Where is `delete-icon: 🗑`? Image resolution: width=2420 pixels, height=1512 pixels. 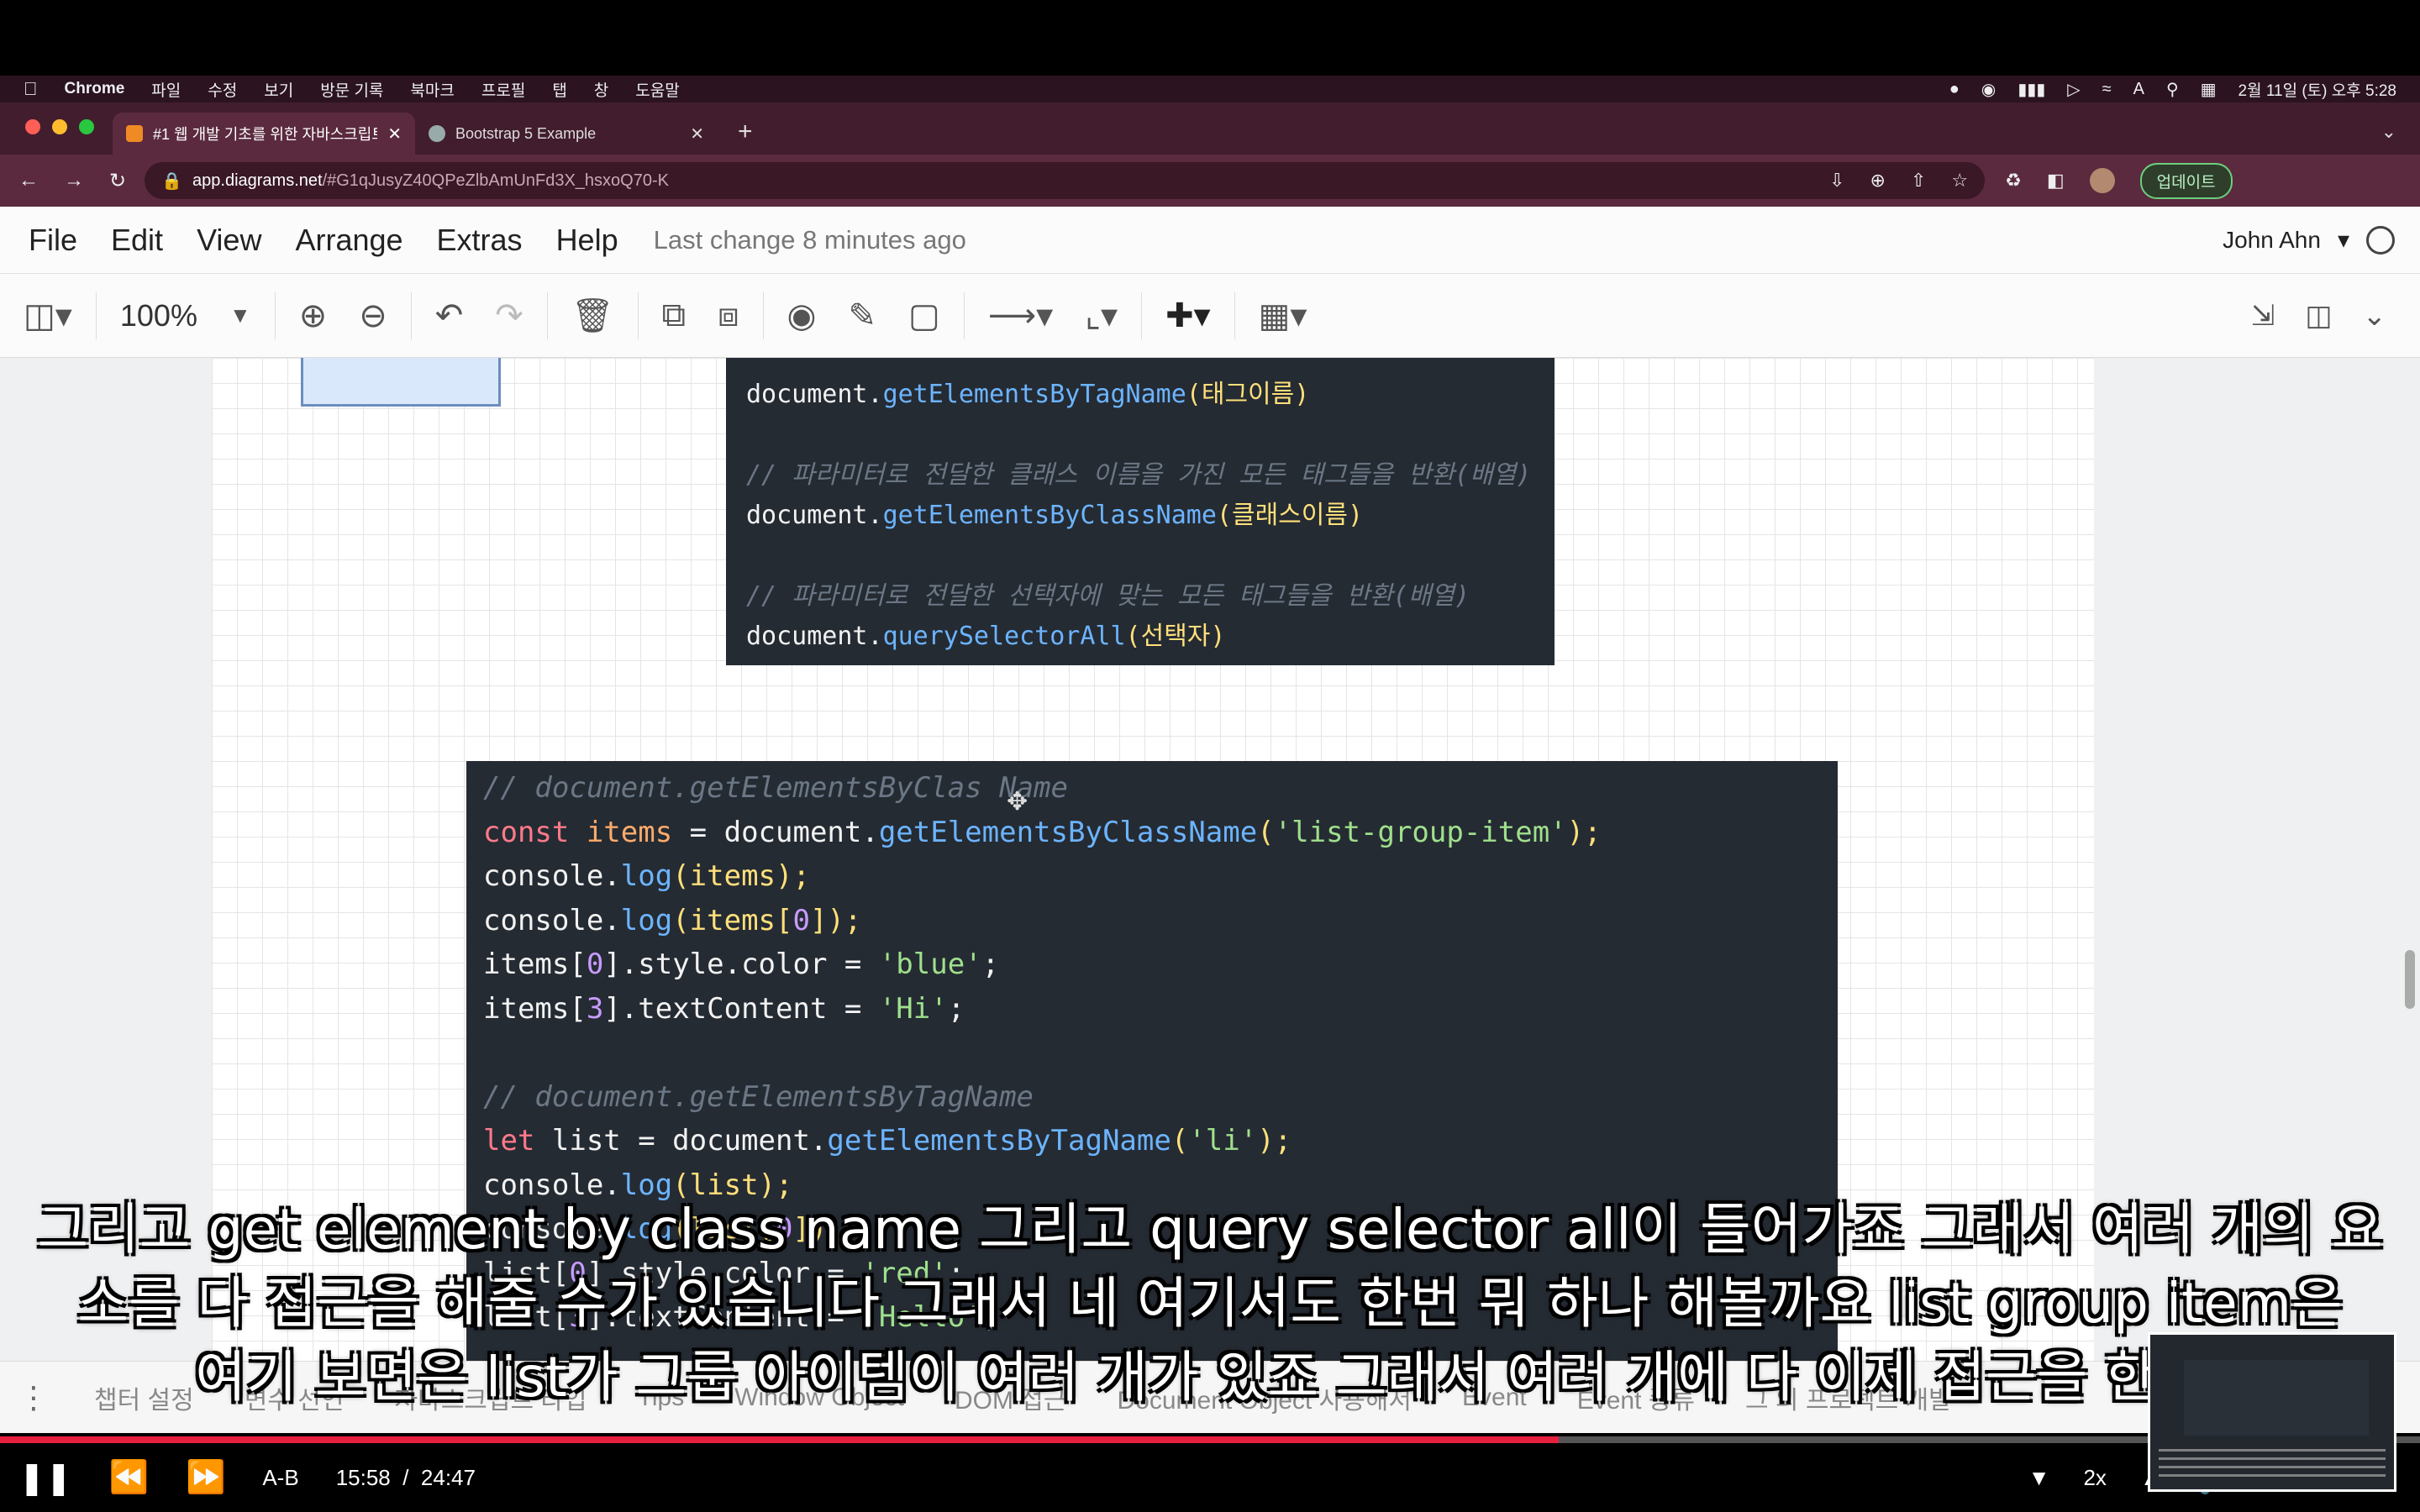 delete-icon: 🗑 is located at coordinates (592, 315).